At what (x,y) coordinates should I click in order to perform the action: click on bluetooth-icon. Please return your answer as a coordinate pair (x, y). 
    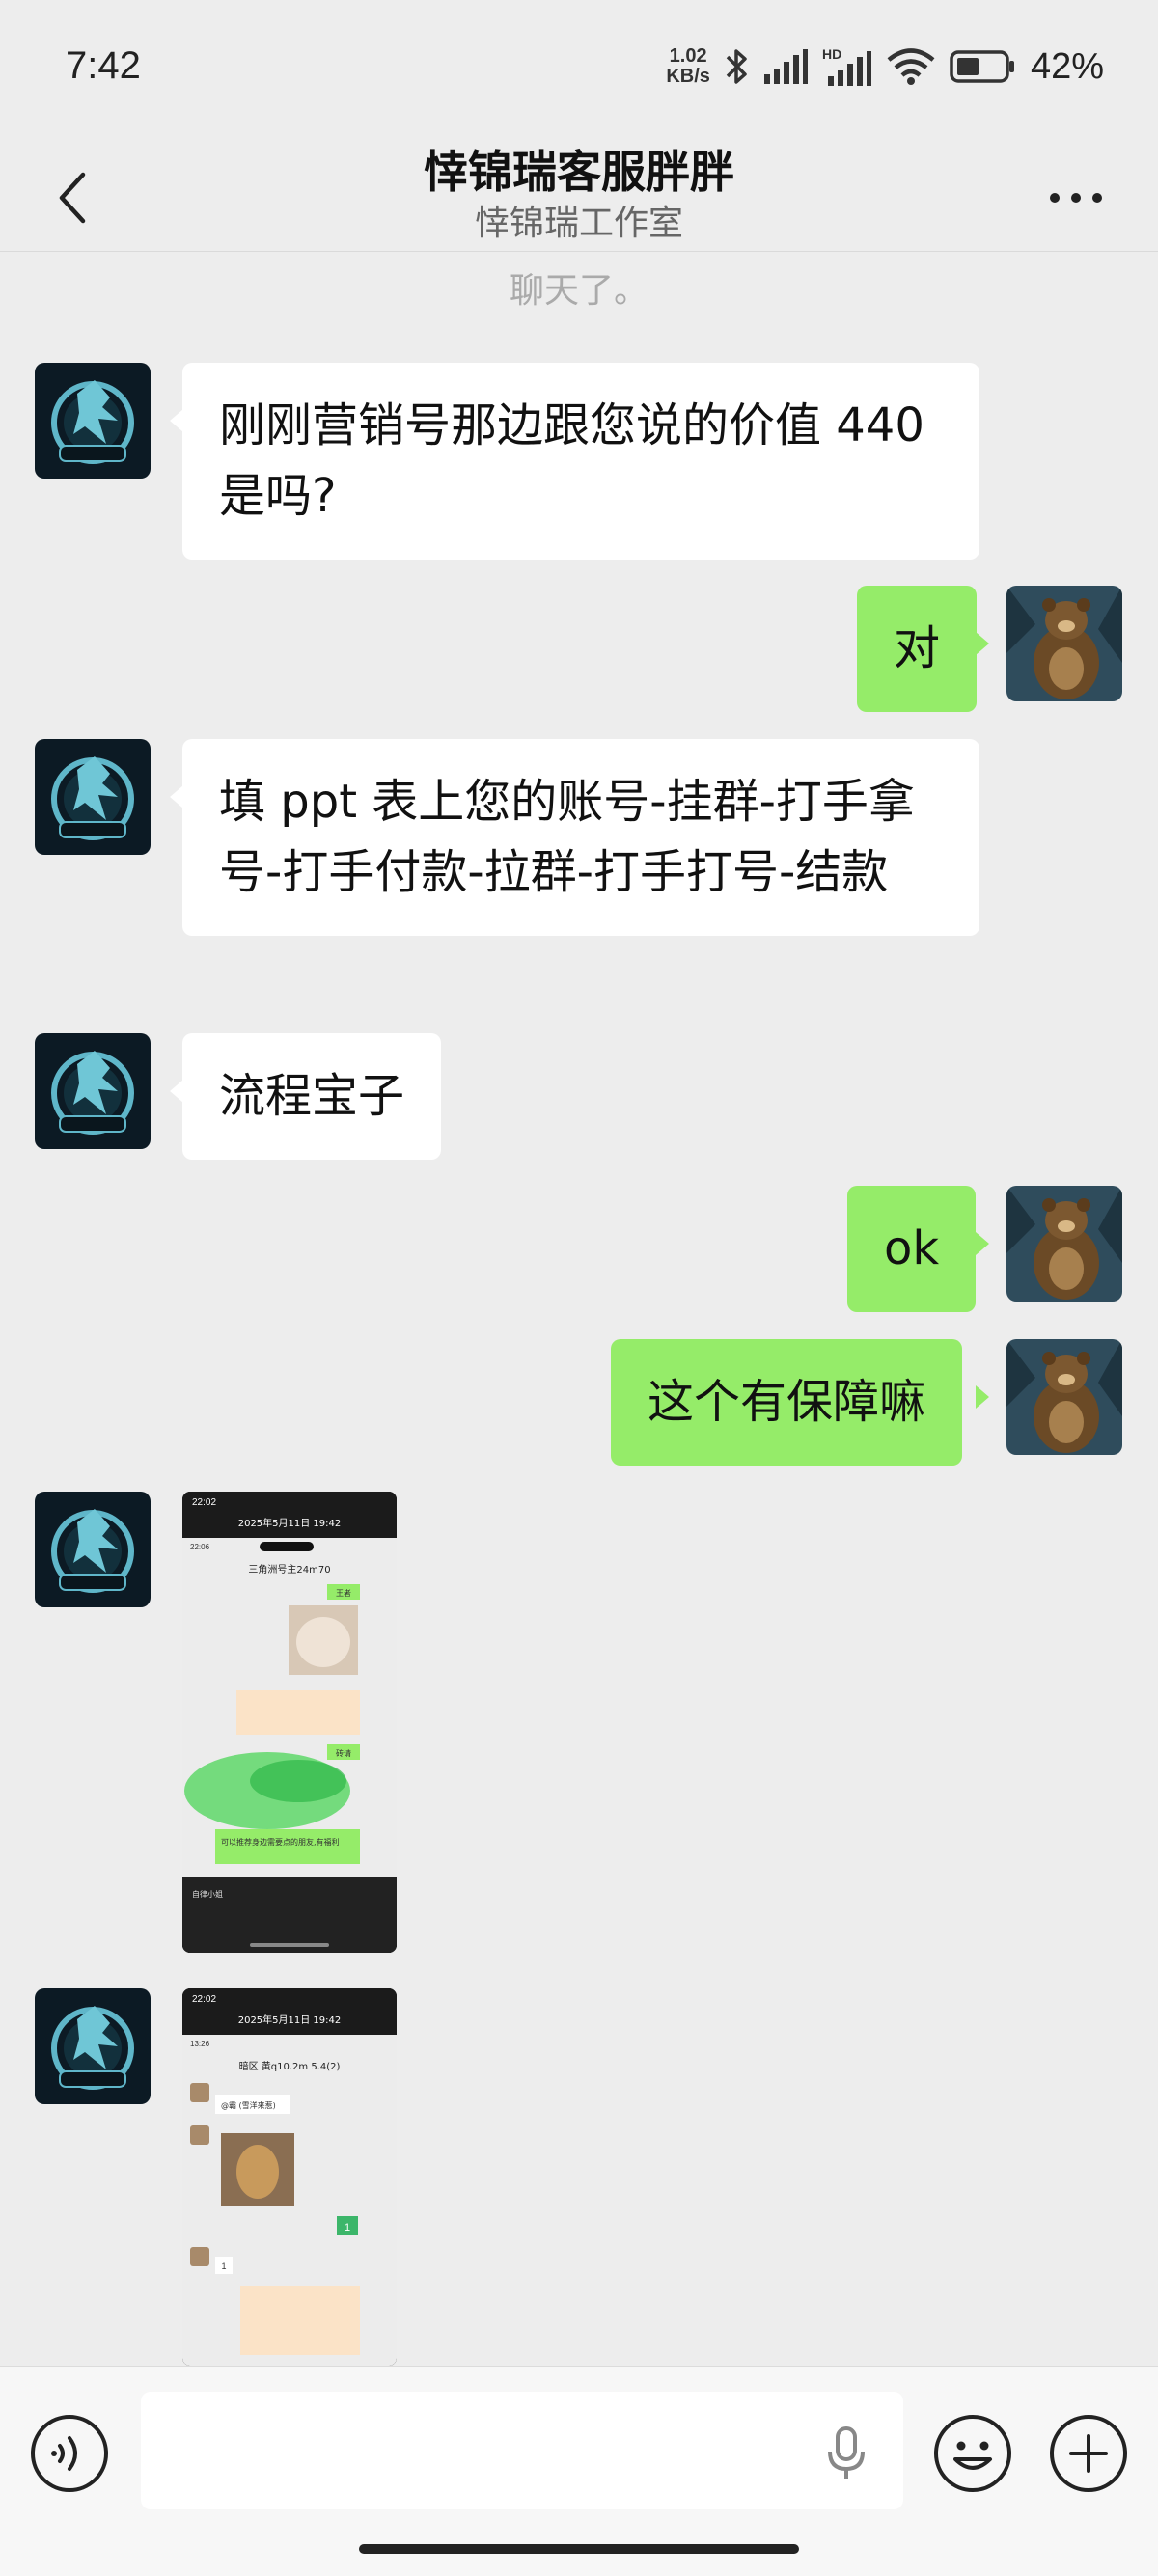
    Looking at the image, I should click on (736, 66).